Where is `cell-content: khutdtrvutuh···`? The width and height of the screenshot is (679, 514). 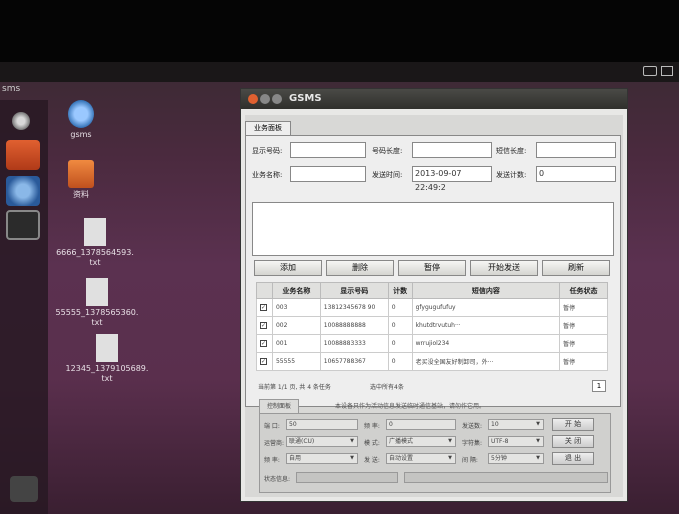 cell-content: khutdtrvutuh··· is located at coordinates (486, 325).